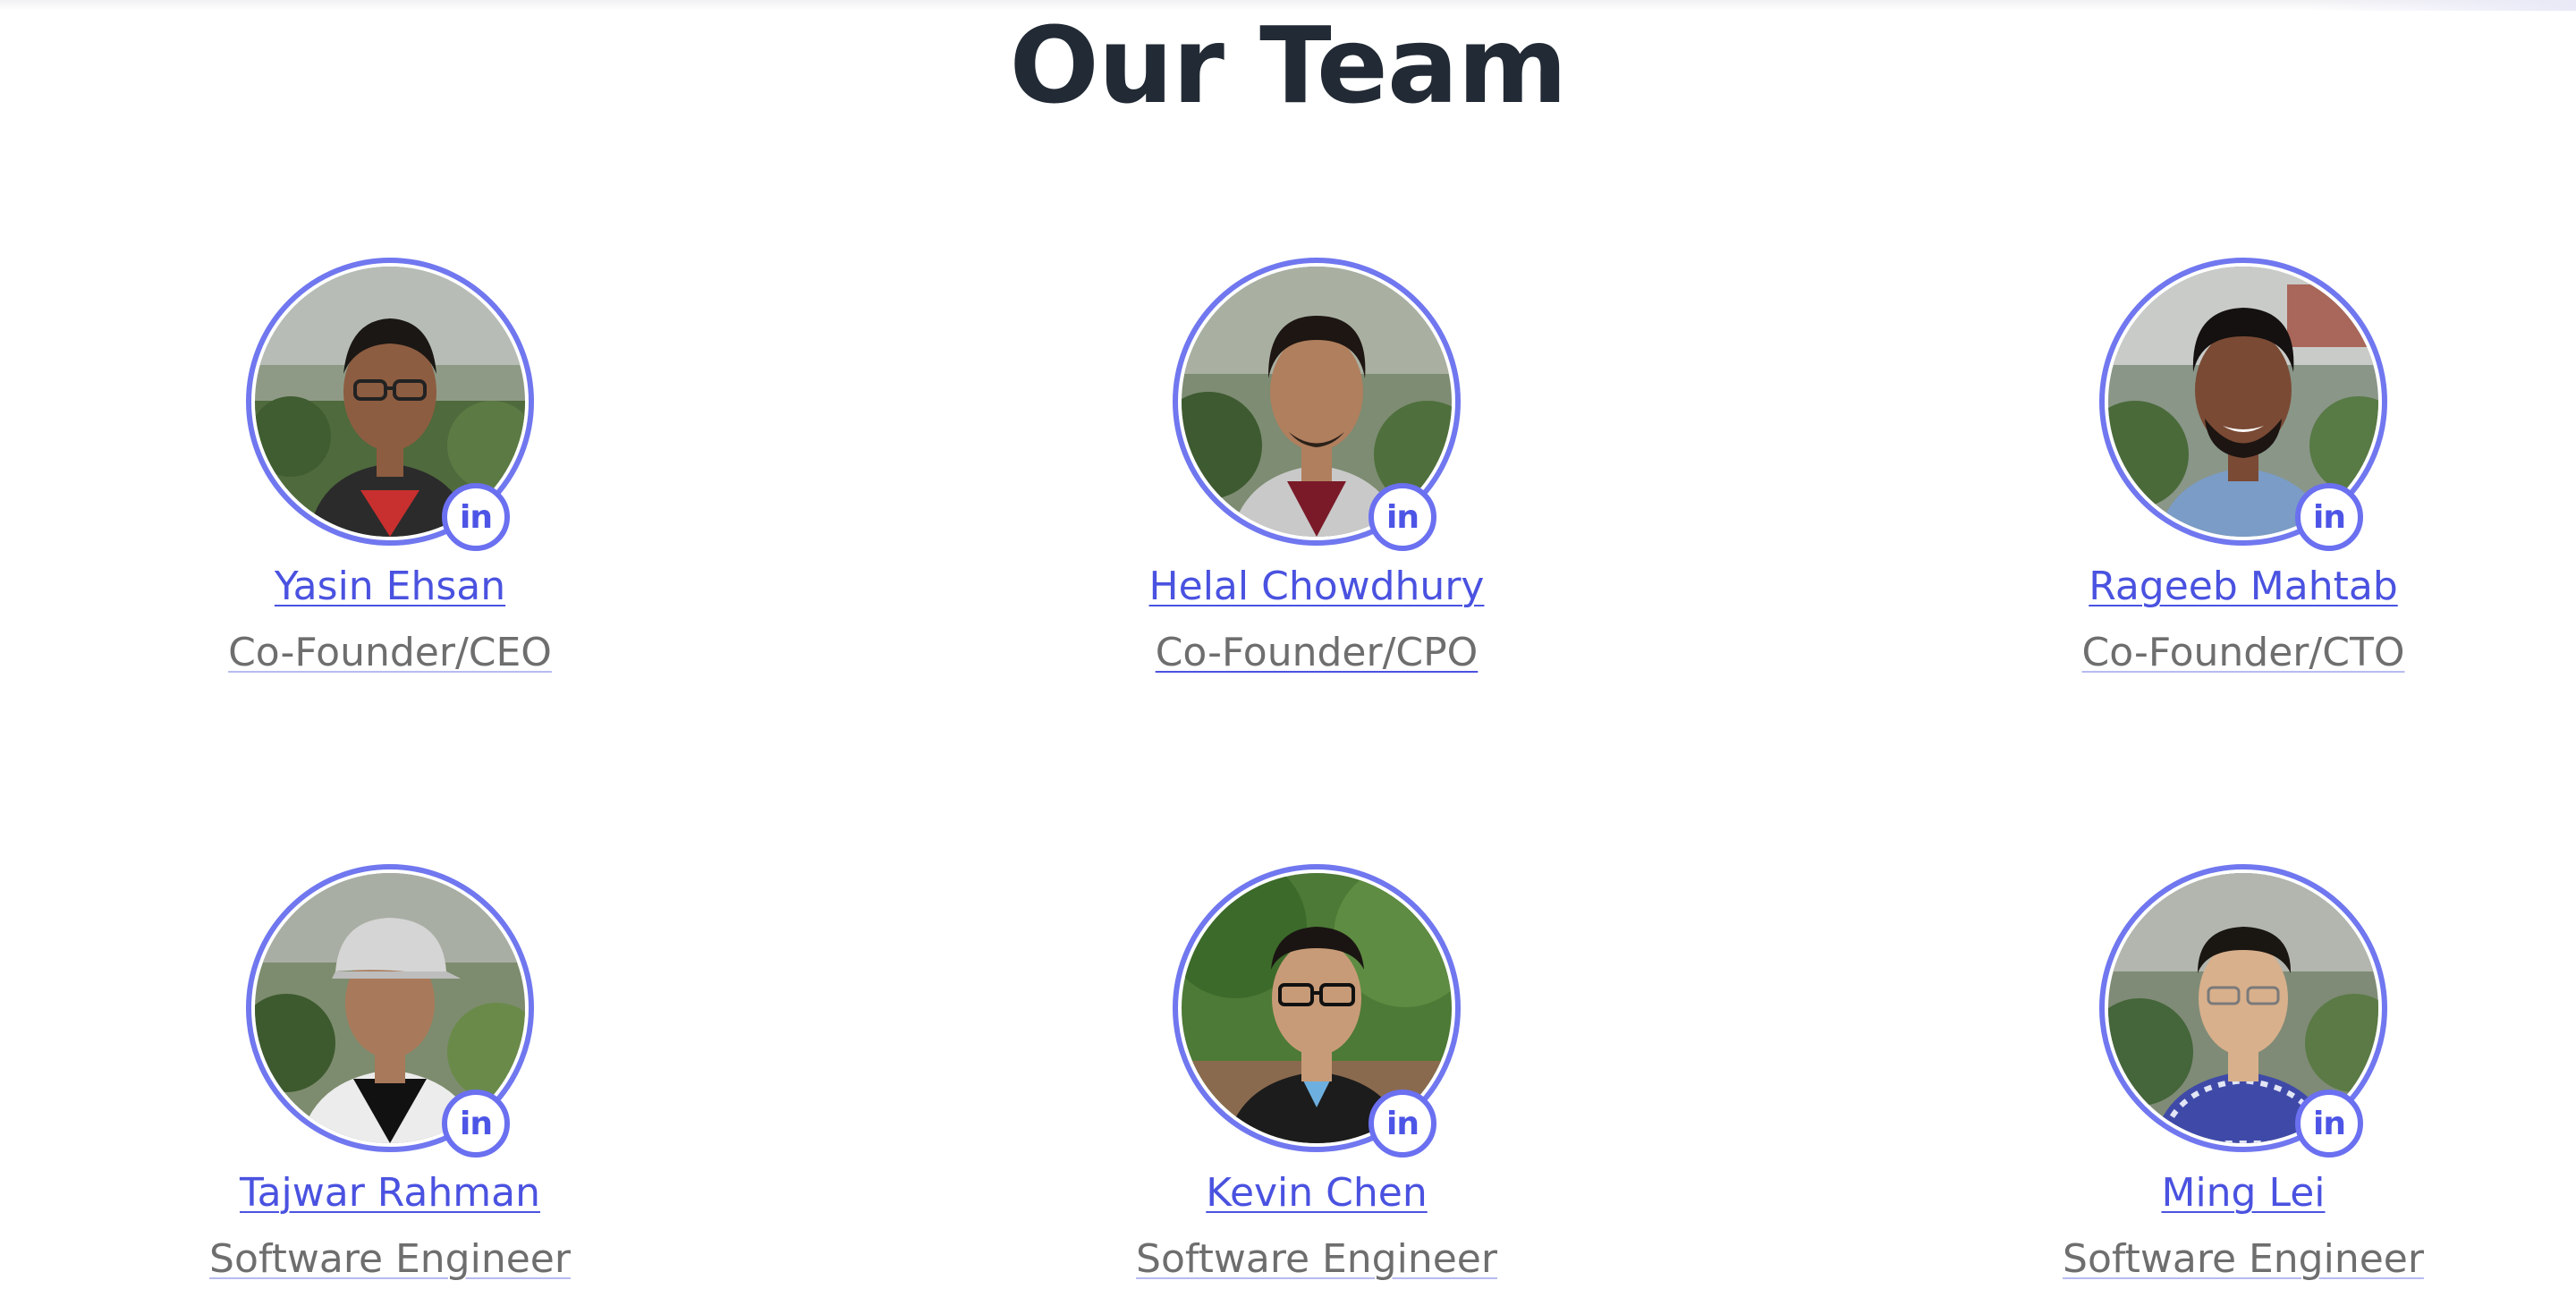 The height and width of the screenshot is (1306, 2576). Describe the element at coordinates (1317, 482) in the screenshot. I see `team-card-helal: in Helal Chowdhury Co-Founder/CPO` at that location.